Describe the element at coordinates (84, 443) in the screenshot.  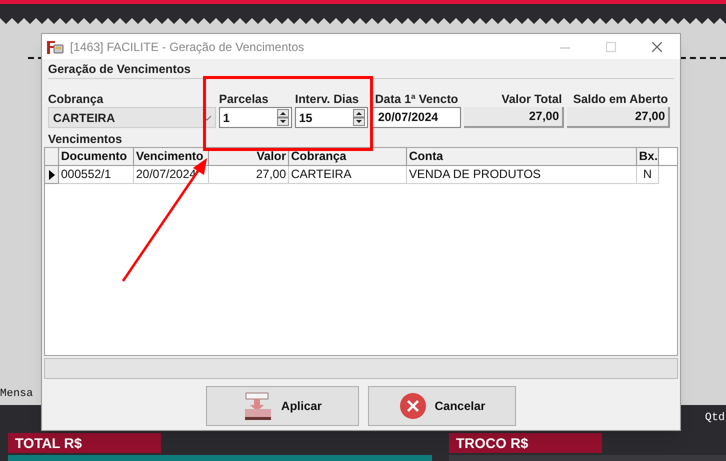
I see `panel-header: TOTAL R$` at that location.